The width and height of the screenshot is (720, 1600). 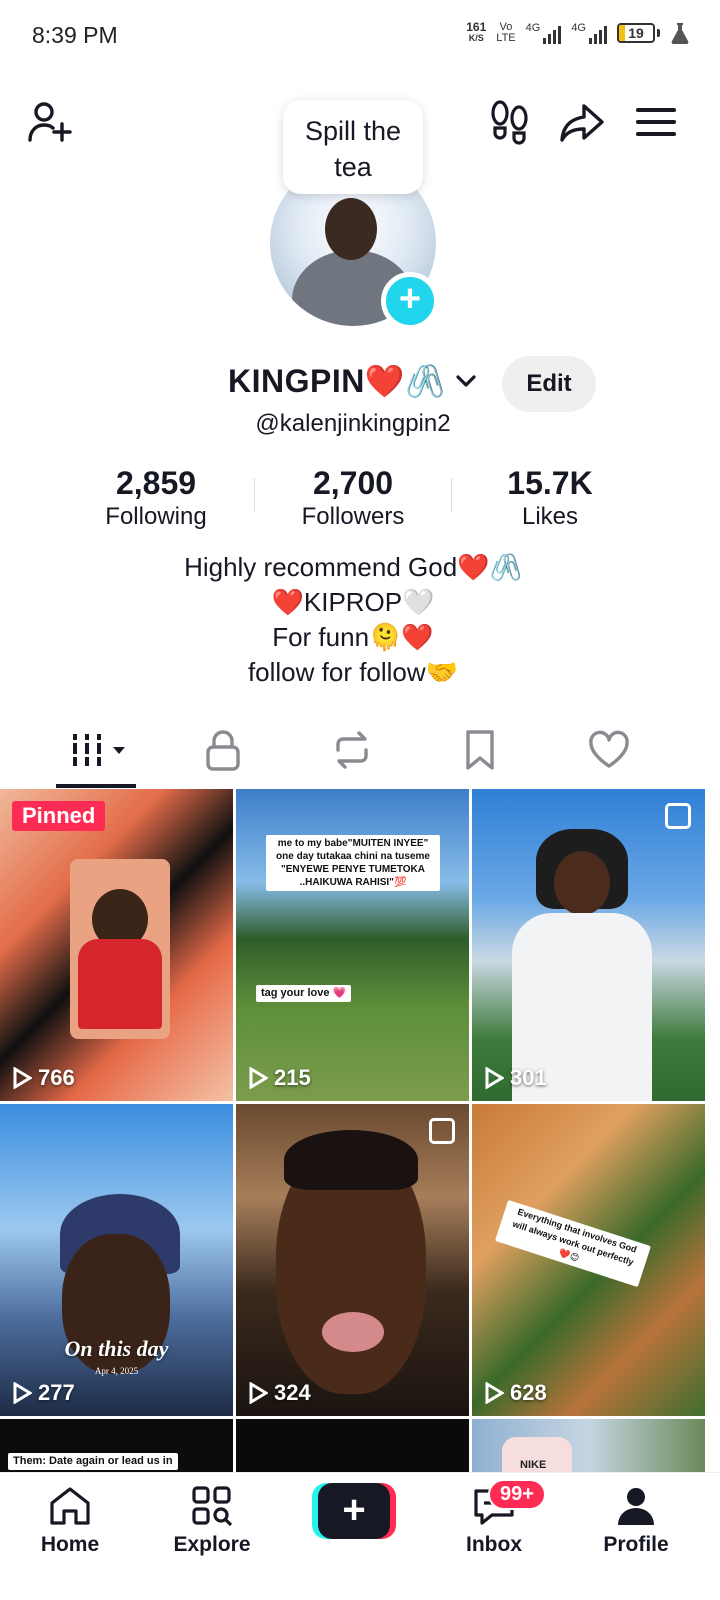 What do you see at coordinates (70, 1506) in the screenshot?
I see `home-icon` at bounding box center [70, 1506].